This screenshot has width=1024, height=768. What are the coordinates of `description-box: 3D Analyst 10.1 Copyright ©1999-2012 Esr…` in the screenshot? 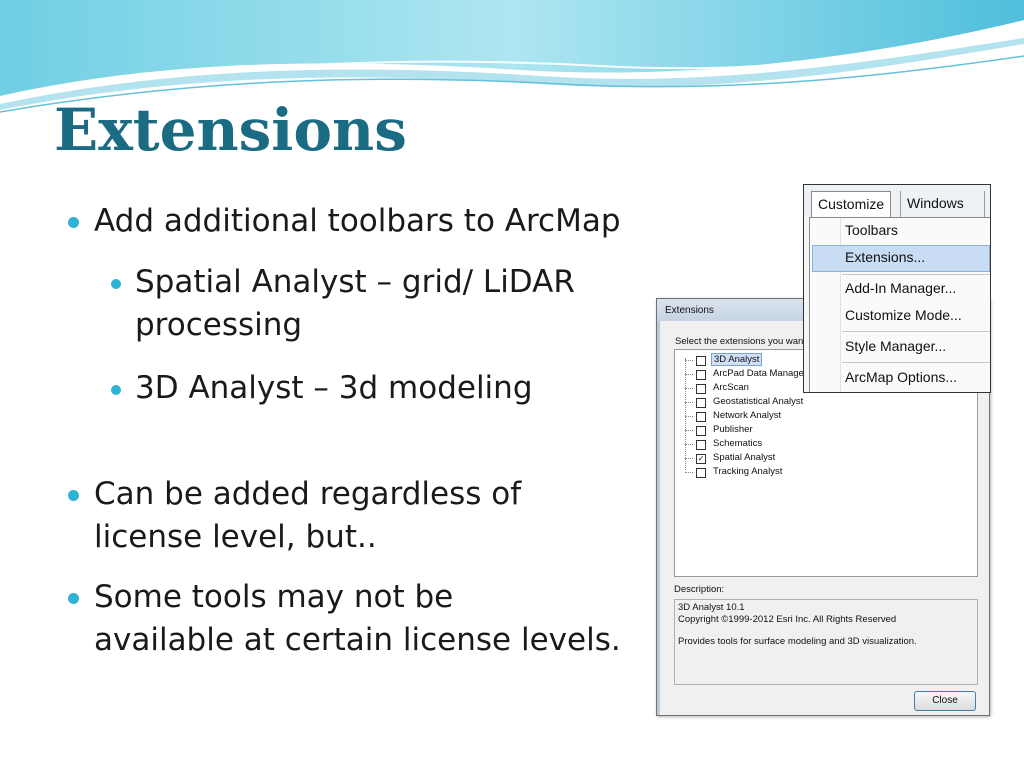 It's located at (826, 642).